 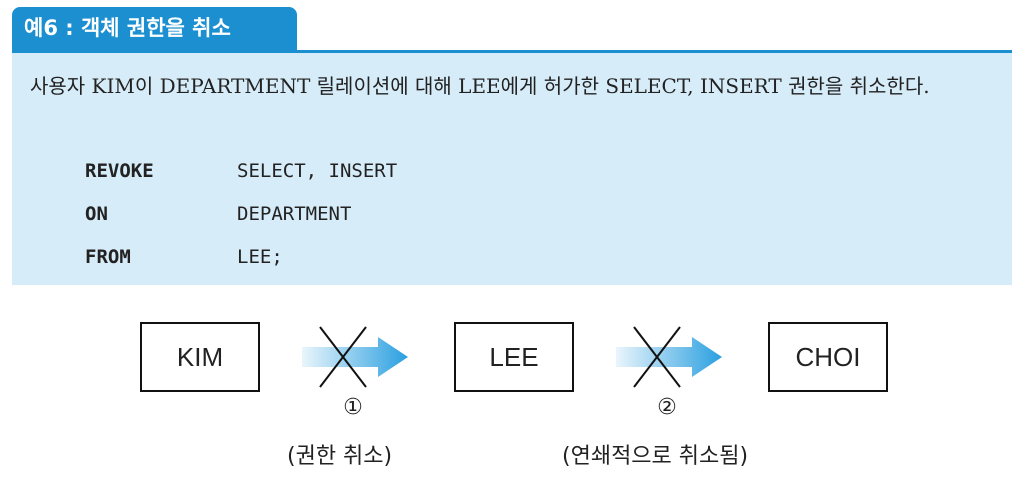 I want to click on code-keyword: ON, so click(x=96, y=214).